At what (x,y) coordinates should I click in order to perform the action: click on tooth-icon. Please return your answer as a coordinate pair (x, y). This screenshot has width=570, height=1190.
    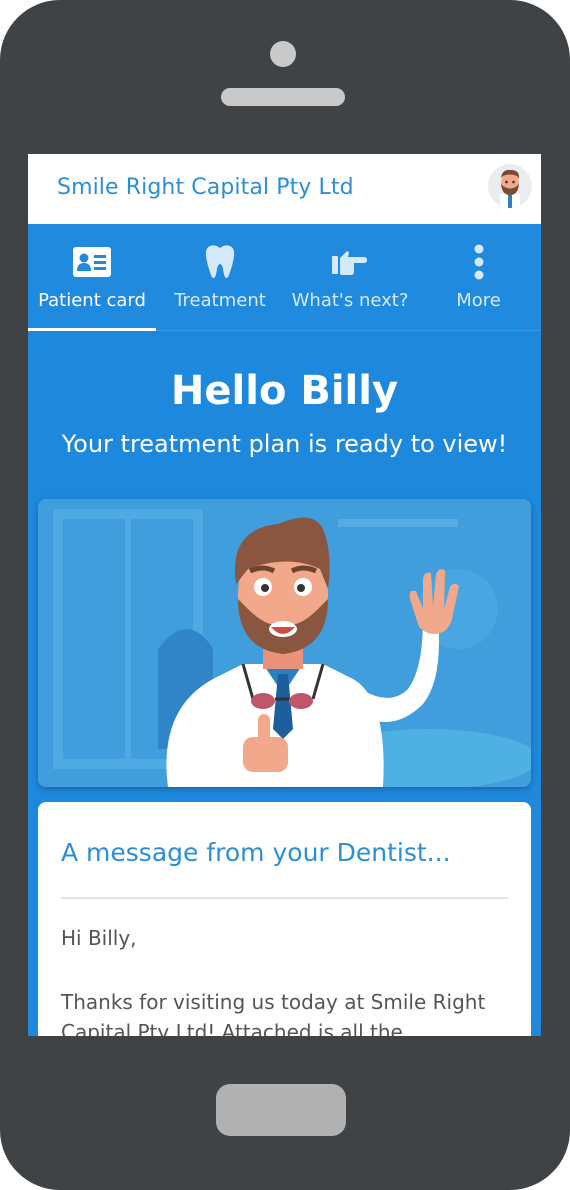
    Looking at the image, I should click on (220, 262).